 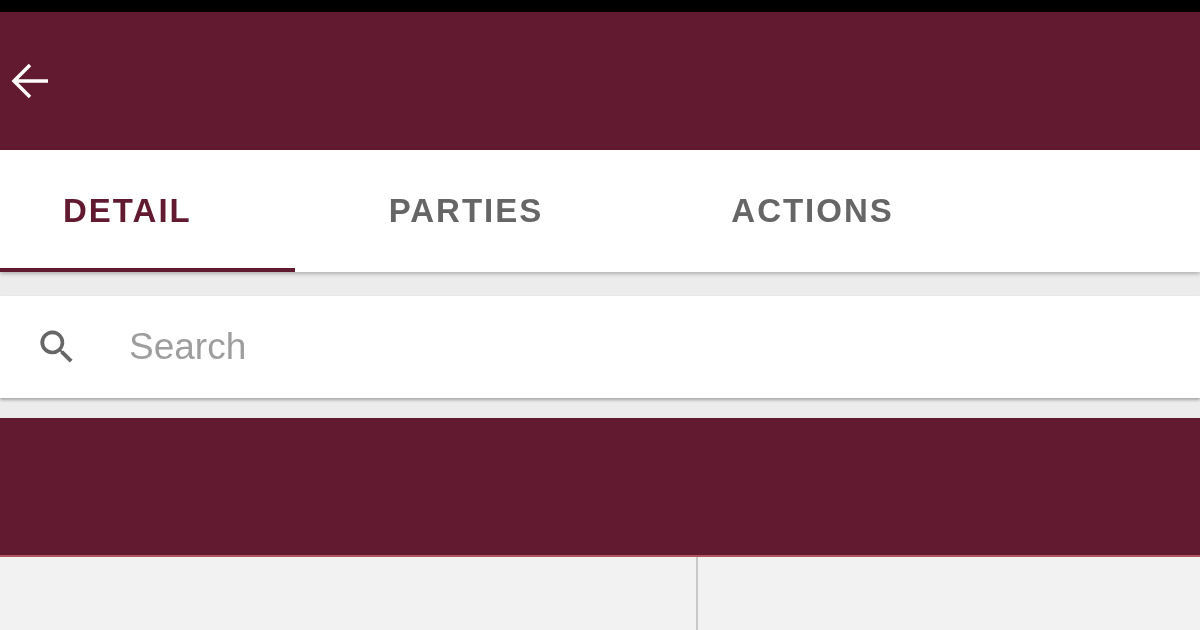 What do you see at coordinates (30, 81) in the screenshot?
I see `back-arrow-icon` at bounding box center [30, 81].